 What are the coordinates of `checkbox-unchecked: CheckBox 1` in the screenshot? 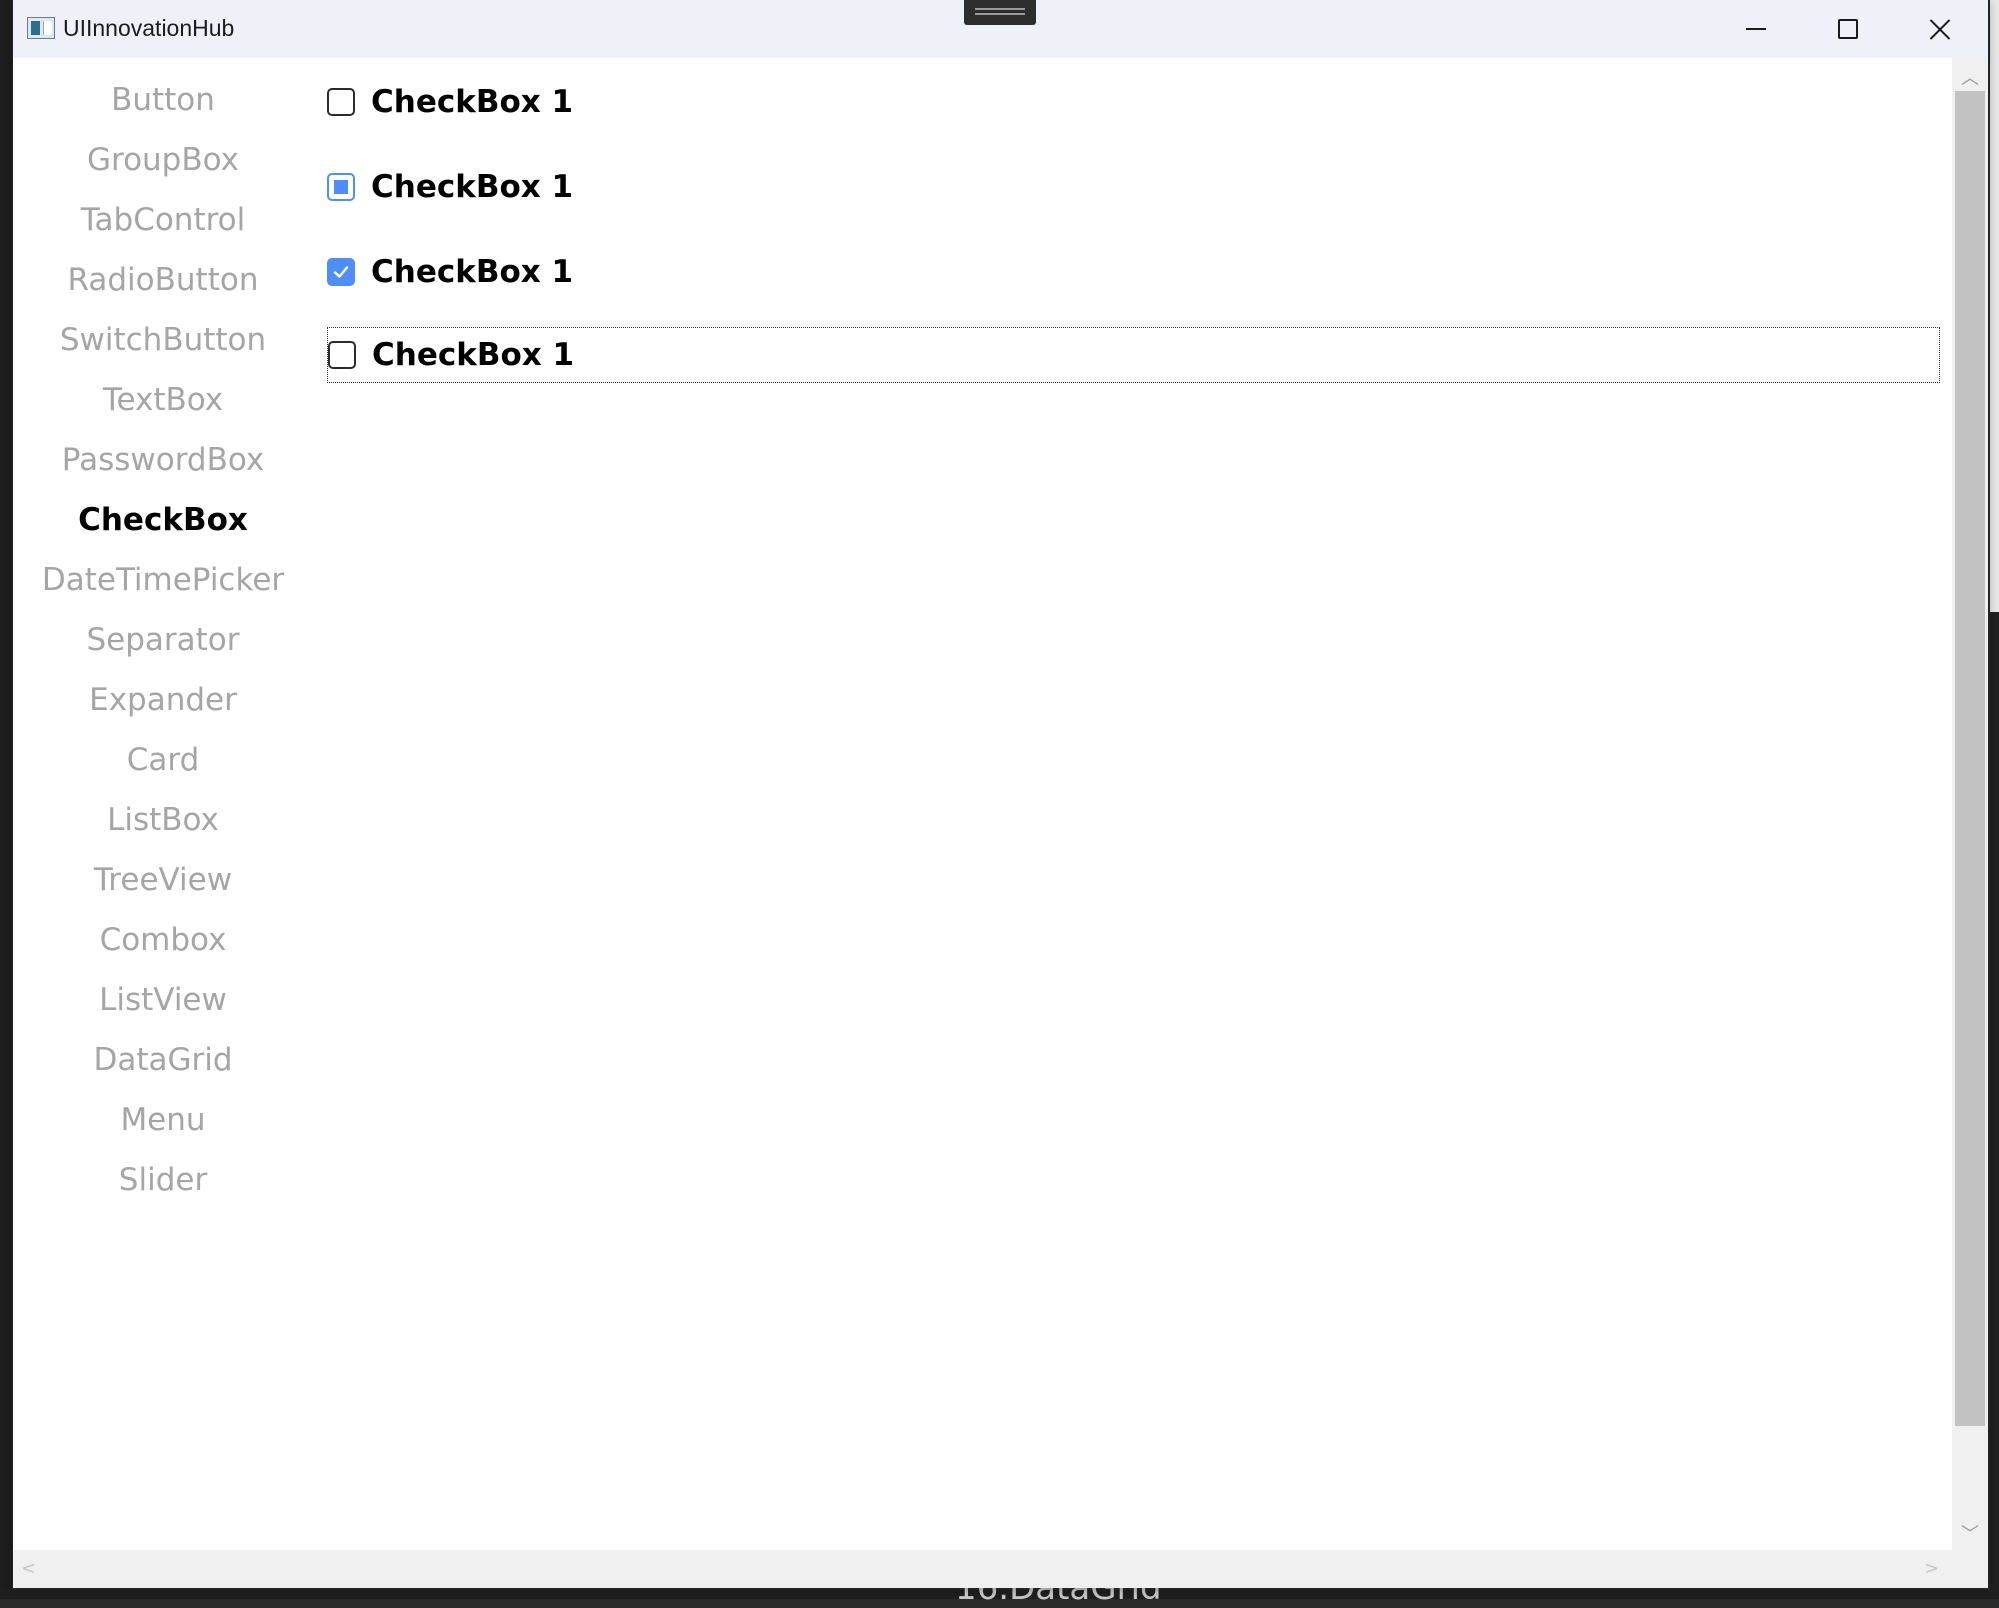 It's located at (450, 102).